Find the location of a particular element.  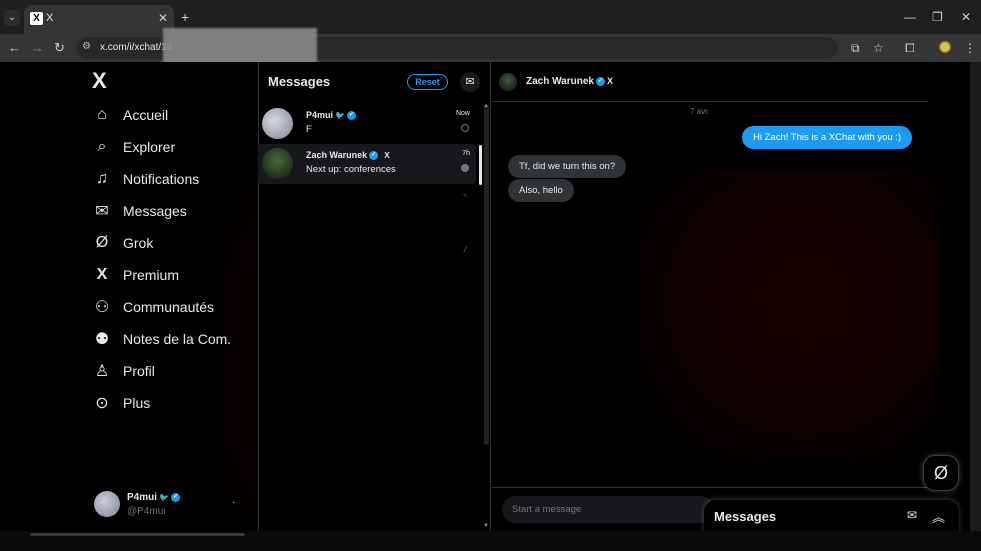

sidebar-item-messages: ✉ Messages is located at coordinates (139, 211).